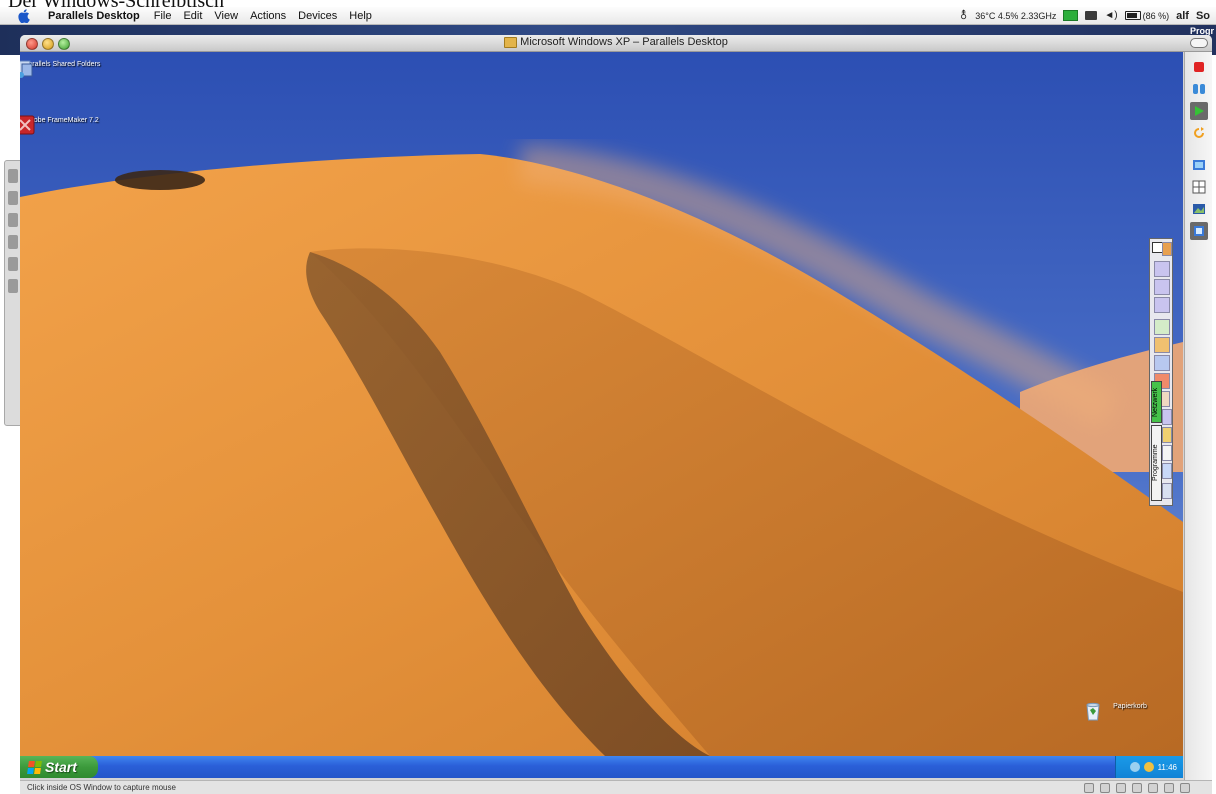 The height and width of the screenshot is (794, 1216). What do you see at coordinates (226, 16) in the screenshot?
I see `menu-view: View` at bounding box center [226, 16].